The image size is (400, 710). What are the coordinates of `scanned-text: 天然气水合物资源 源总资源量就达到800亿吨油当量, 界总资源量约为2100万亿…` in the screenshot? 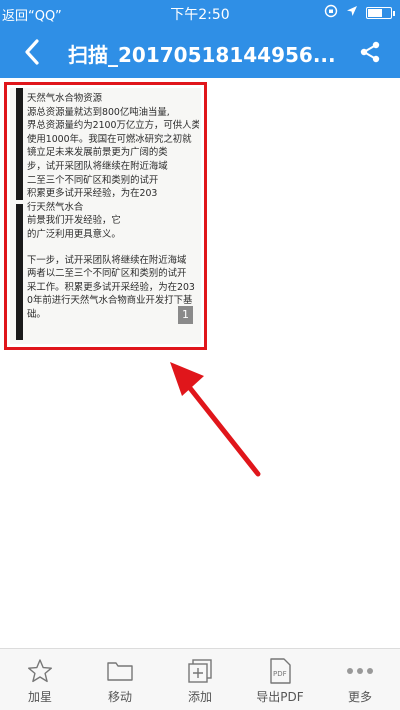 It's located at (113, 206).